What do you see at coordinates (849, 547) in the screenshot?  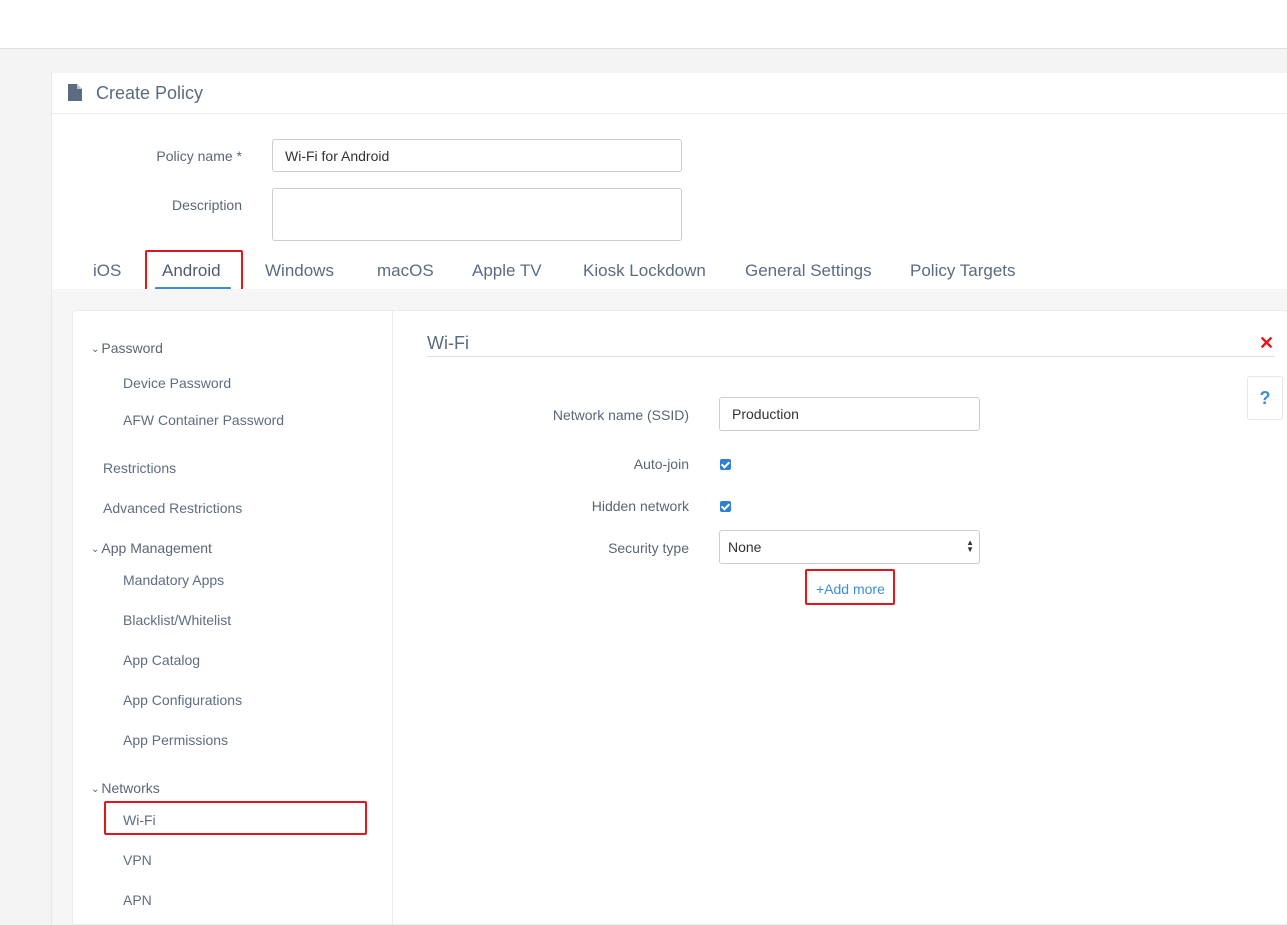 I see `security-type-select: None ▲ ▼` at bounding box center [849, 547].